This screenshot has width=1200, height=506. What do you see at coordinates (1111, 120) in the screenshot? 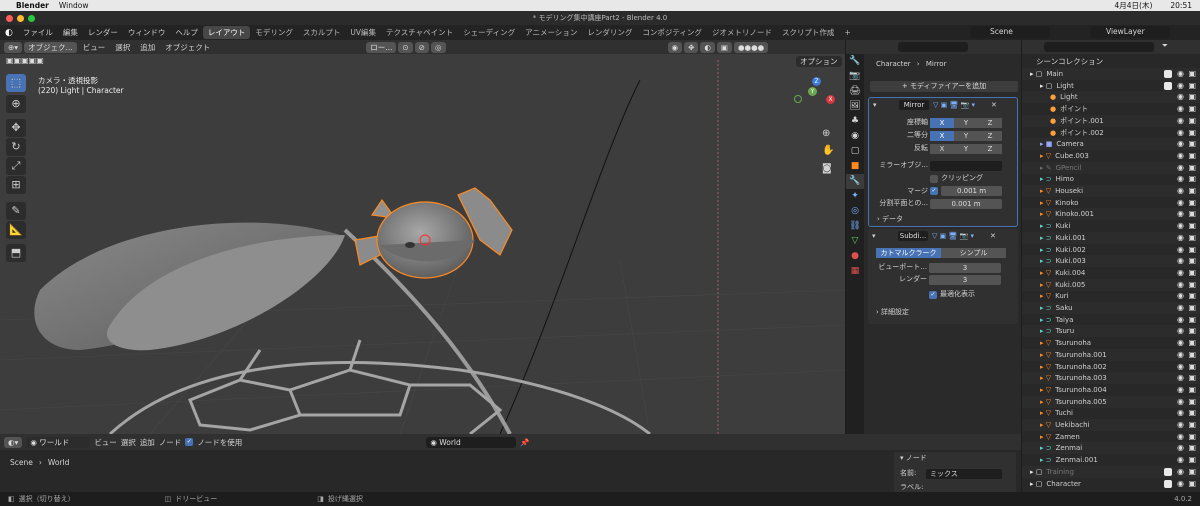
I see `outliner-row: ● ポイント.001 ◉ ▣` at bounding box center [1111, 120].